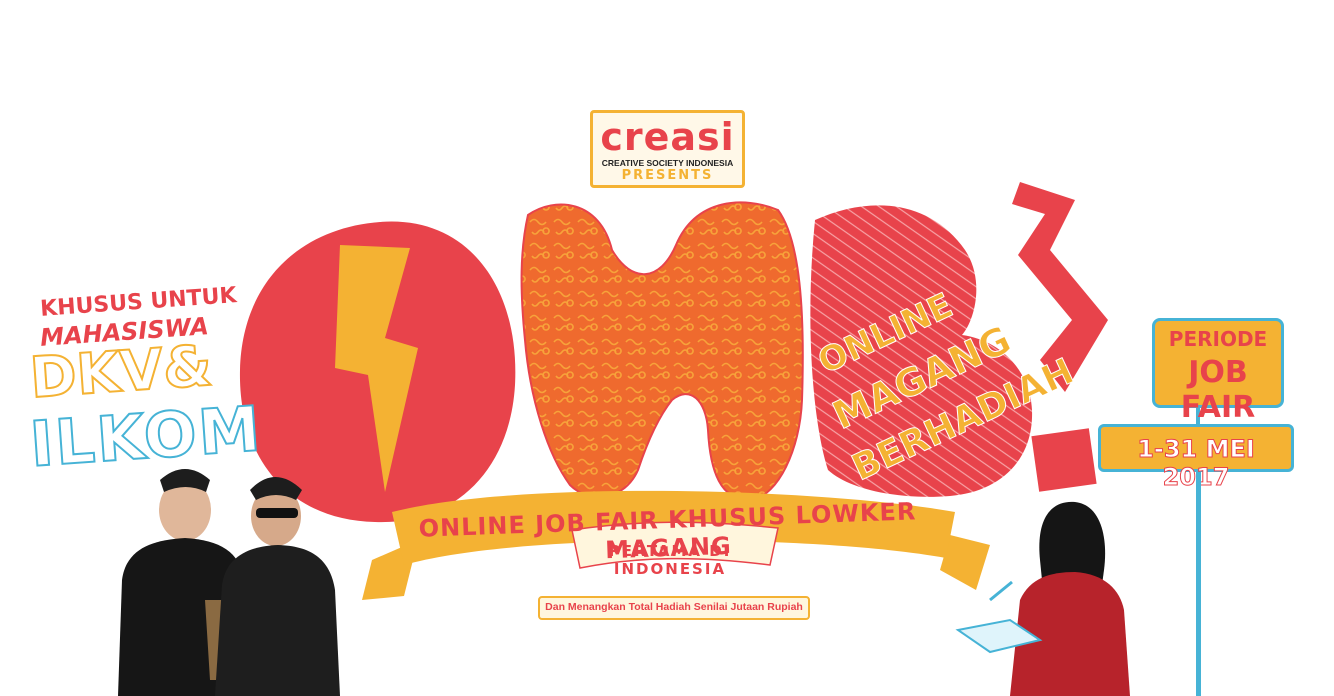 The height and width of the screenshot is (696, 1334). What do you see at coordinates (1196, 458) in the screenshot?
I see `date-sign: 1-31 MEI 2017` at bounding box center [1196, 458].